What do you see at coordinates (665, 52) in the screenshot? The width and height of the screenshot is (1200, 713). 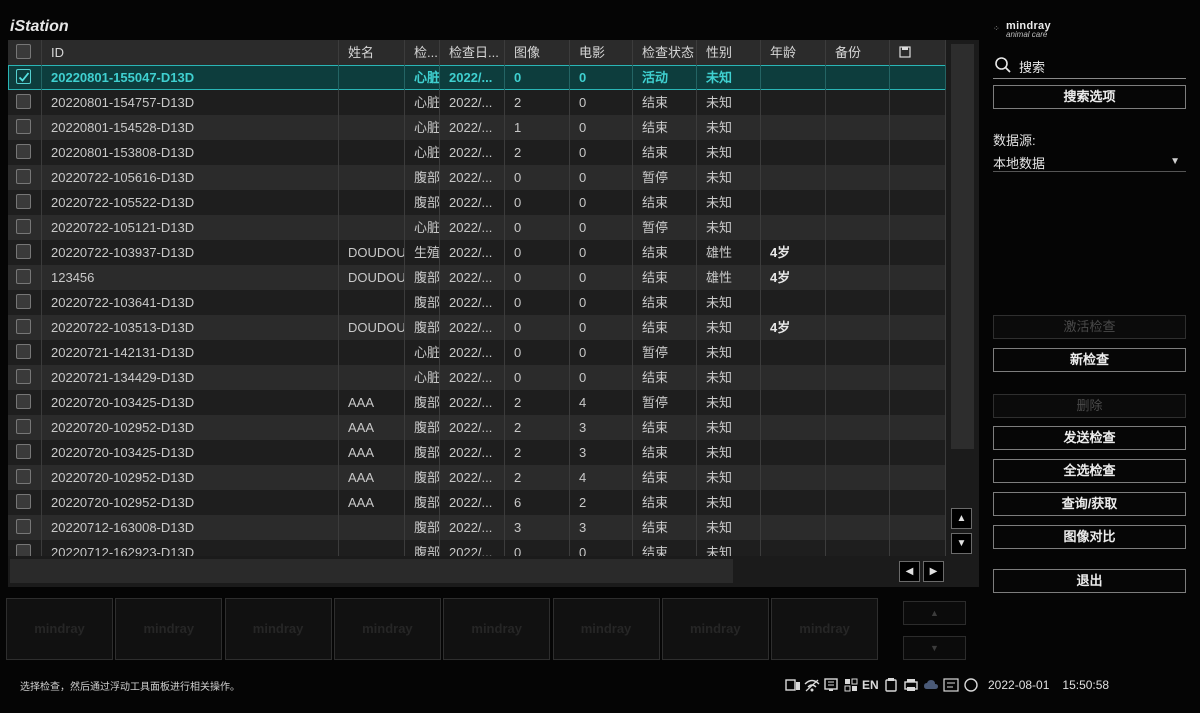 I see `column-header: 检查状态` at bounding box center [665, 52].